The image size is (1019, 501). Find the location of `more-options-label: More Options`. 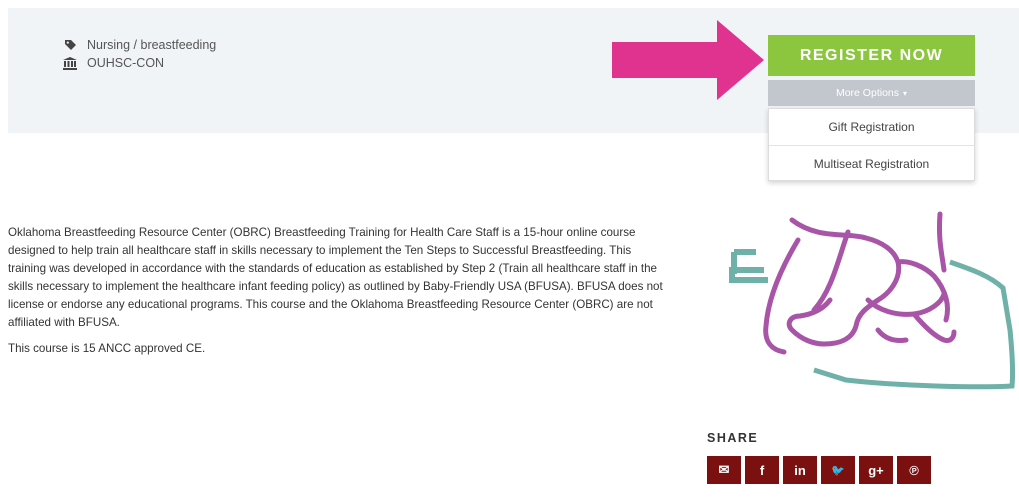

more-options-label: More Options is located at coordinates (867, 93).